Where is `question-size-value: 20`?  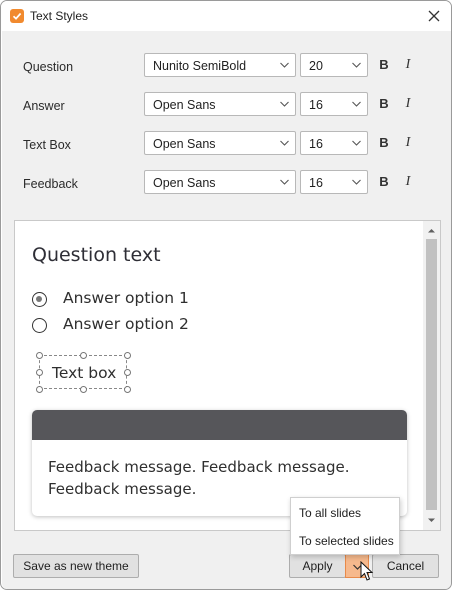 question-size-value: 20 is located at coordinates (316, 66).